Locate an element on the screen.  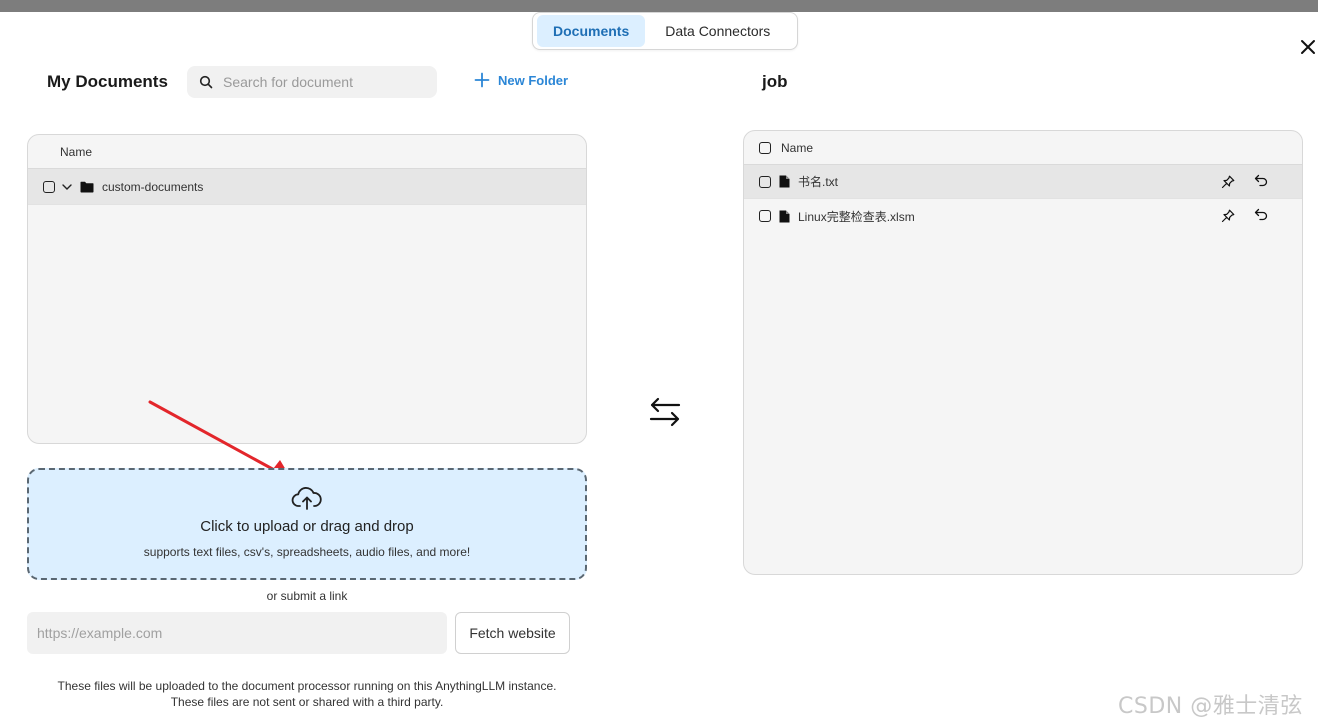
search-input is located at coordinates (318, 82).